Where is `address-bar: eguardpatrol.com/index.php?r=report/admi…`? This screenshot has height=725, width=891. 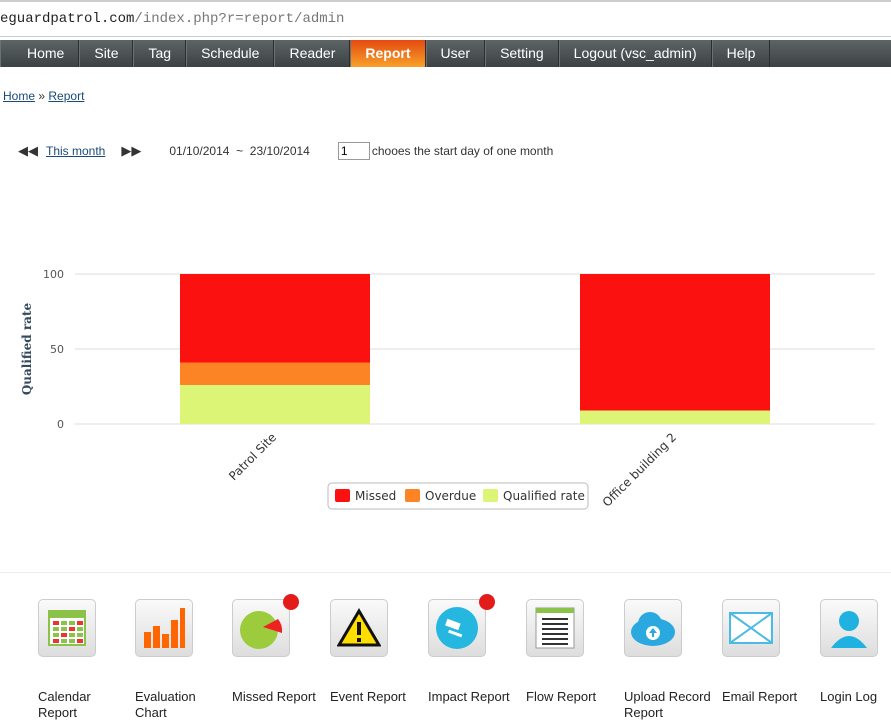 address-bar: eguardpatrol.com/index.php?r=report/admi… is located at coordinates (445, 18).